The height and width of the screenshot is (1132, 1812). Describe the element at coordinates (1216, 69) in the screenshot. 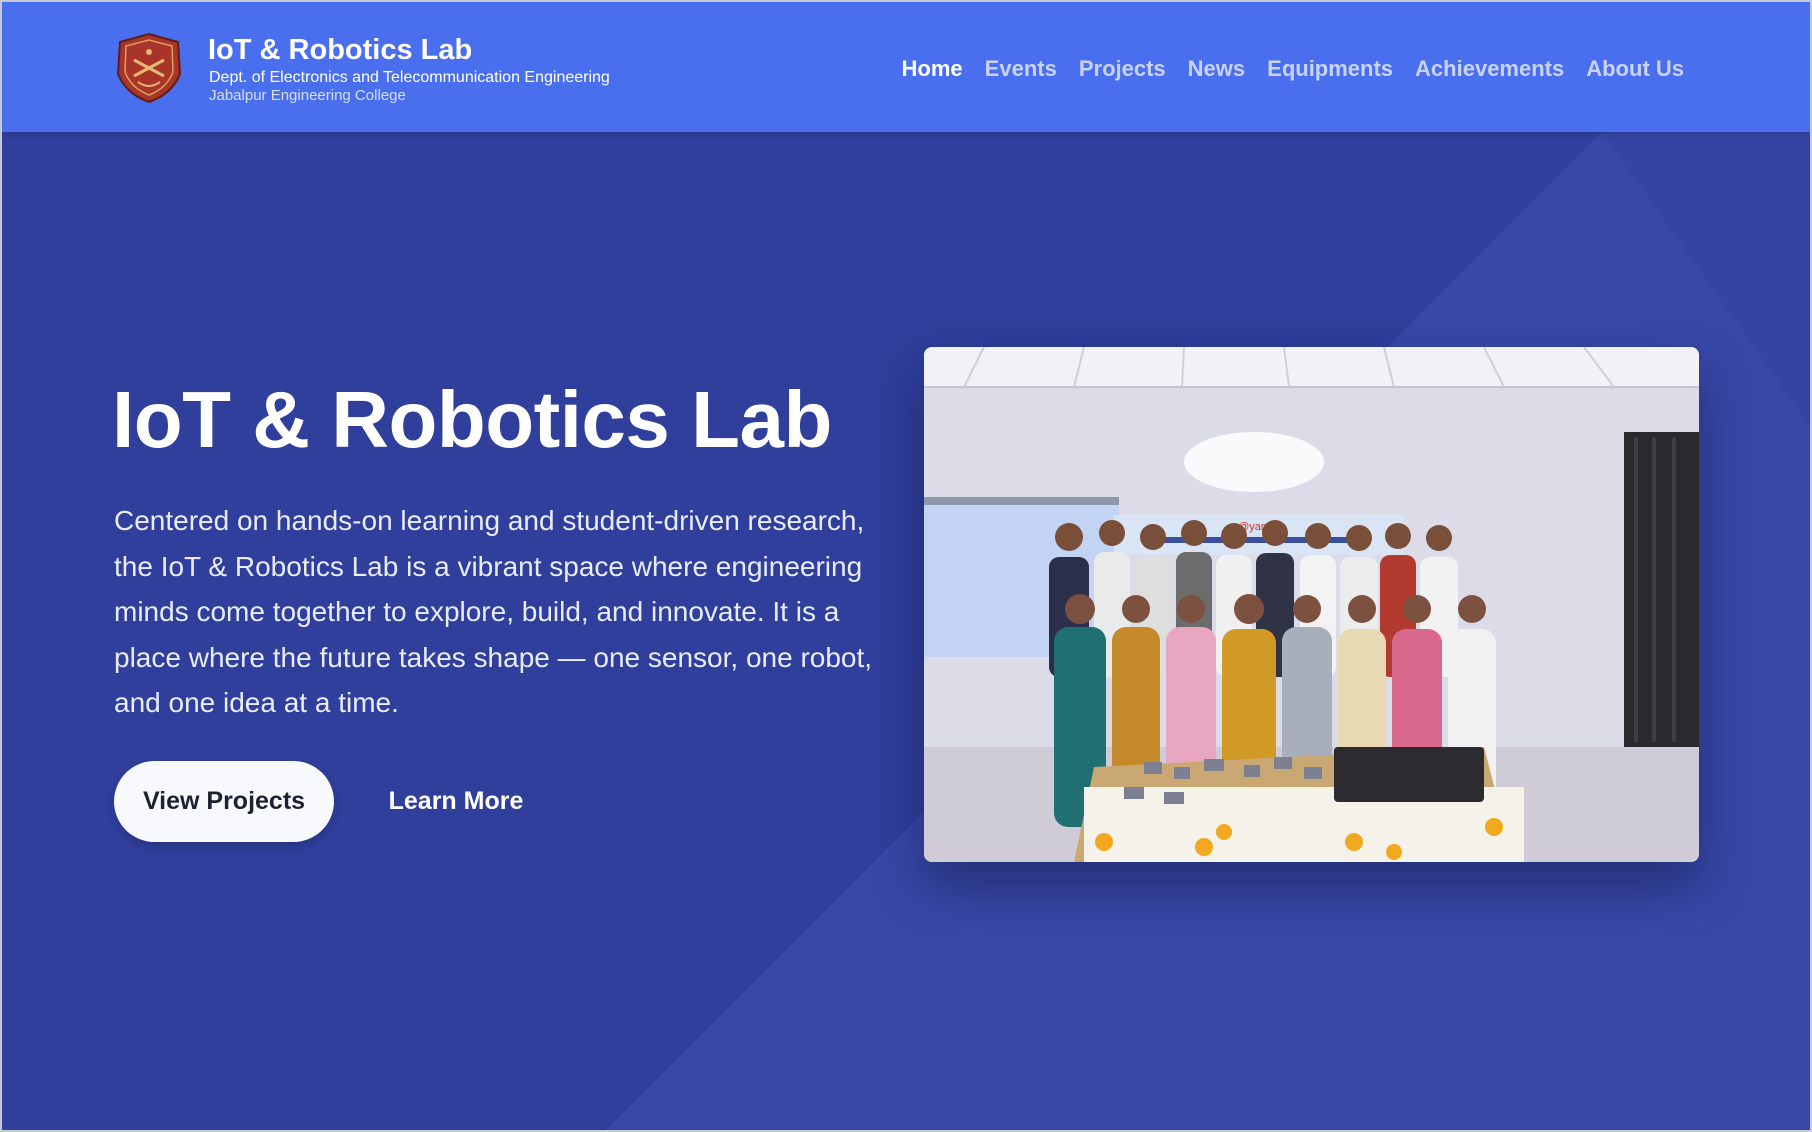

I see `nav-item-news: News` at that location.